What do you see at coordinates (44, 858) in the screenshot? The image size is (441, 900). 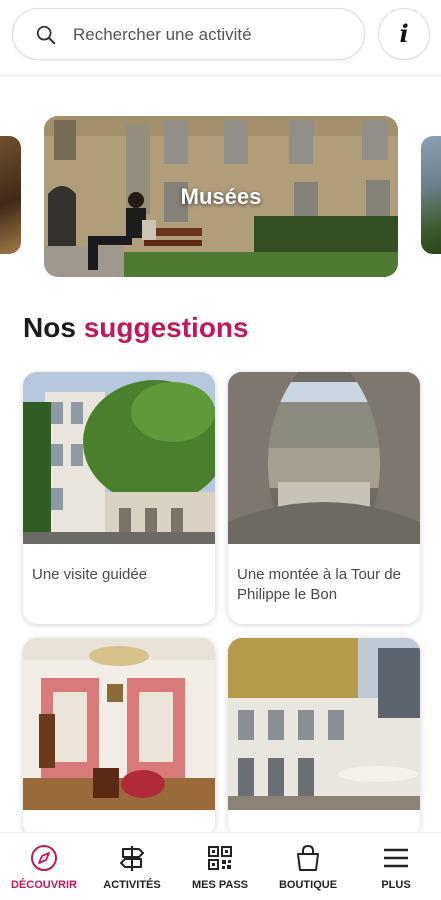 I see `compass-icon` at bounding box center [44, 858].